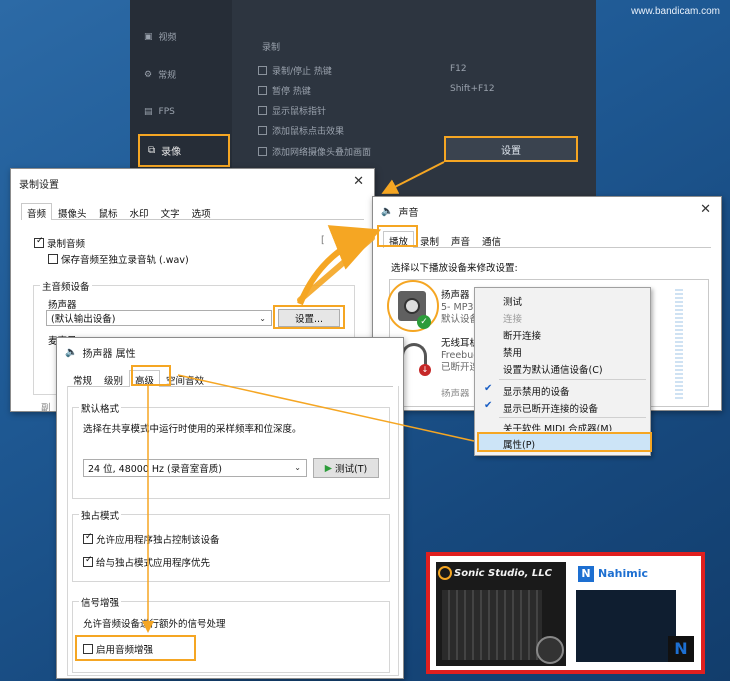 The width and height of the screenshot is (730, 681). What do you see at coordinates (492, 625) in the screenshot?
I see `sonic-studio-screenshot` at bounding box center [492, 625].